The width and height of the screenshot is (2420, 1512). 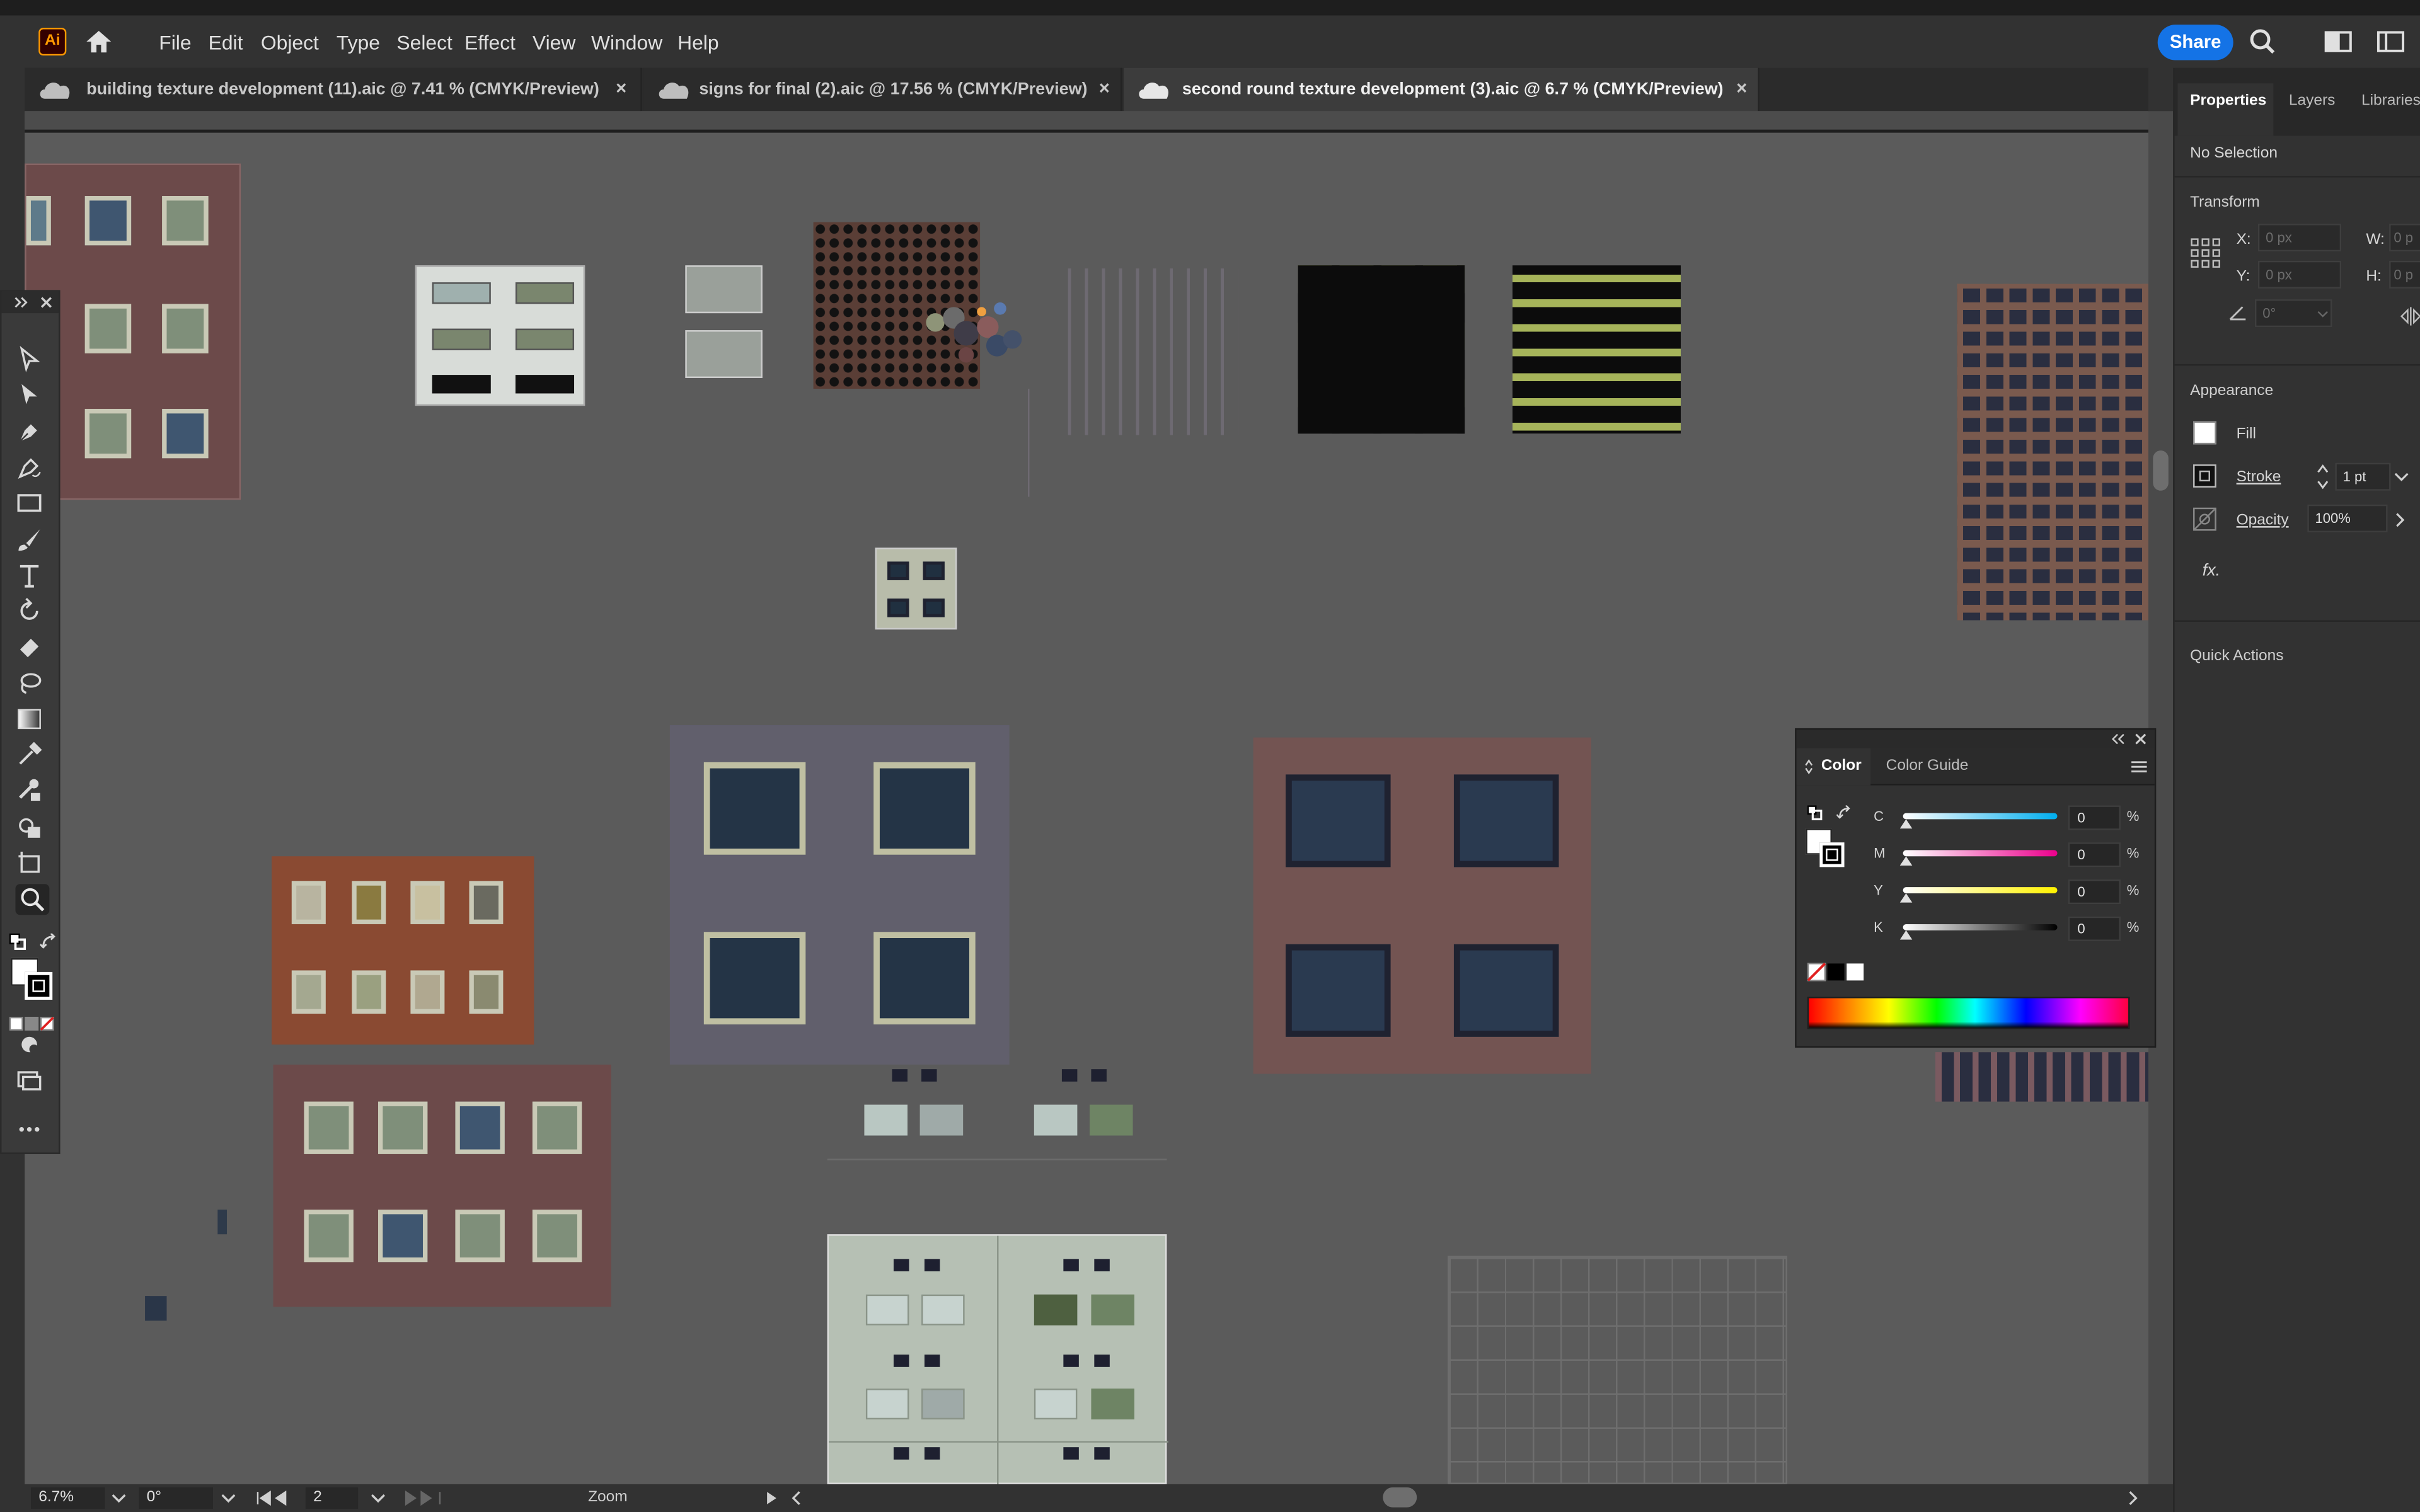 What do you see at coordinates (2204, 433) in the screenshot?
I see `fill-color-swatch` at bounding box center [2204, 433].